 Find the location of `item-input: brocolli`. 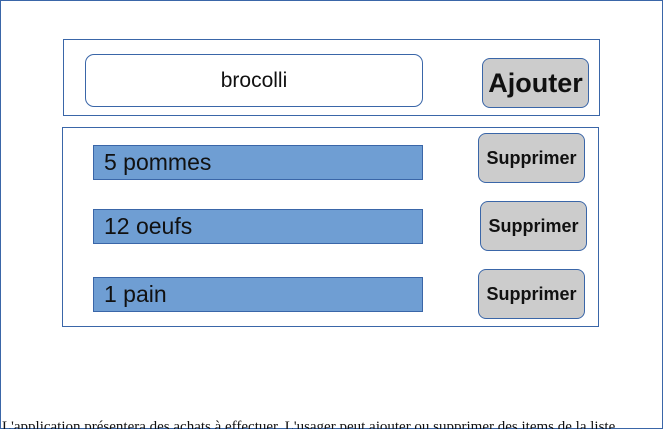

item-input: brocolli is located at coordinates (254, 80).